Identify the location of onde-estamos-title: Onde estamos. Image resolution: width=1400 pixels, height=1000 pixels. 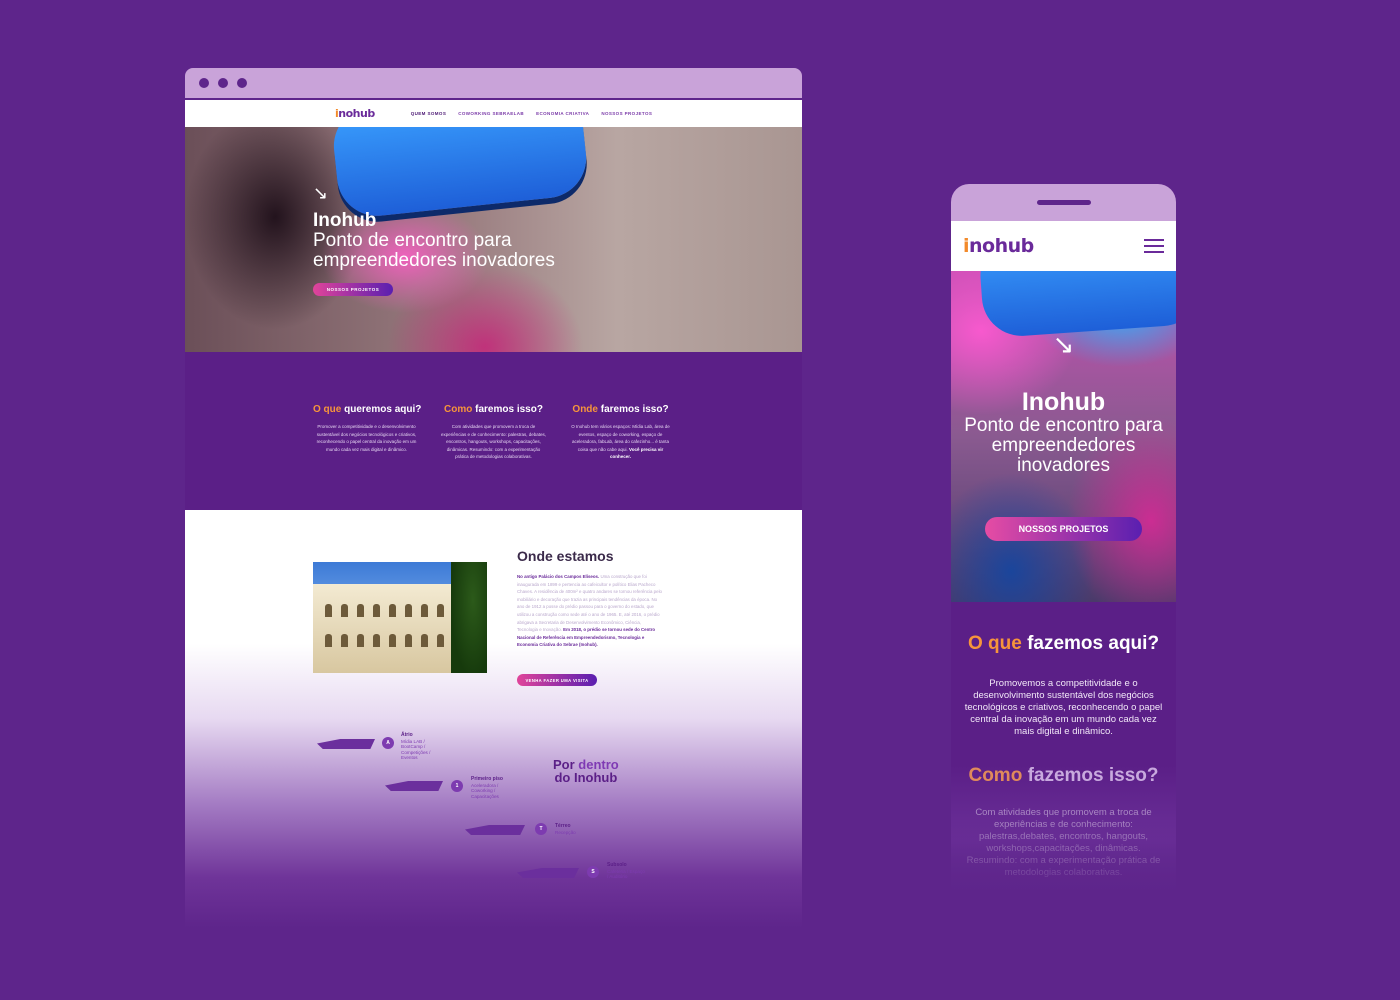
(565, 556).